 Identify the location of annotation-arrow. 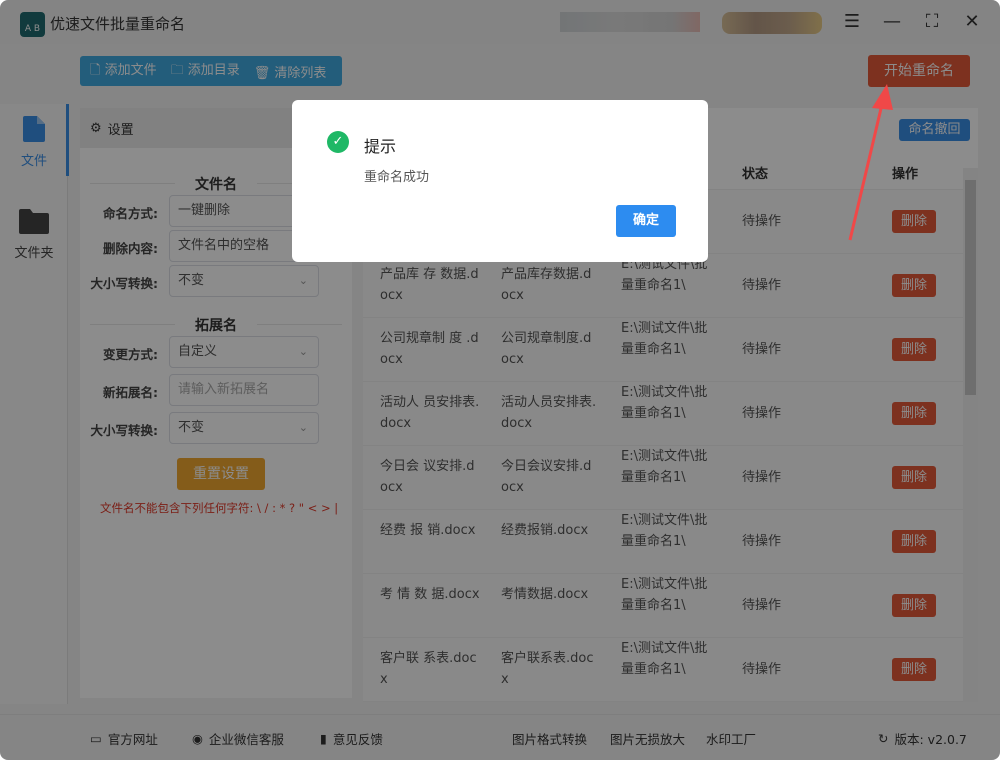
(870, 162).